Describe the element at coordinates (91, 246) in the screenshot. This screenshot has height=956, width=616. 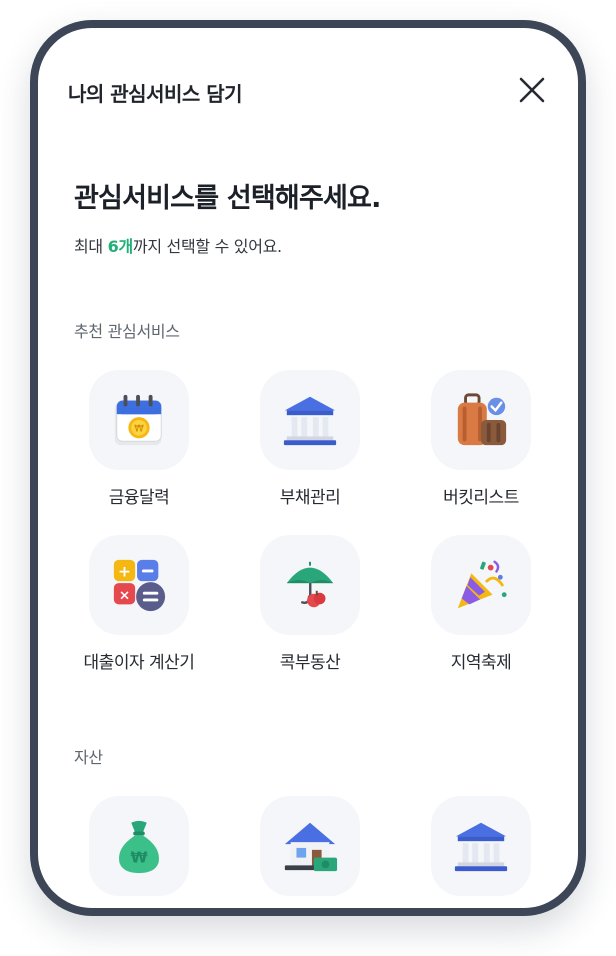
I see `limit-prefix: 최대` at that location.